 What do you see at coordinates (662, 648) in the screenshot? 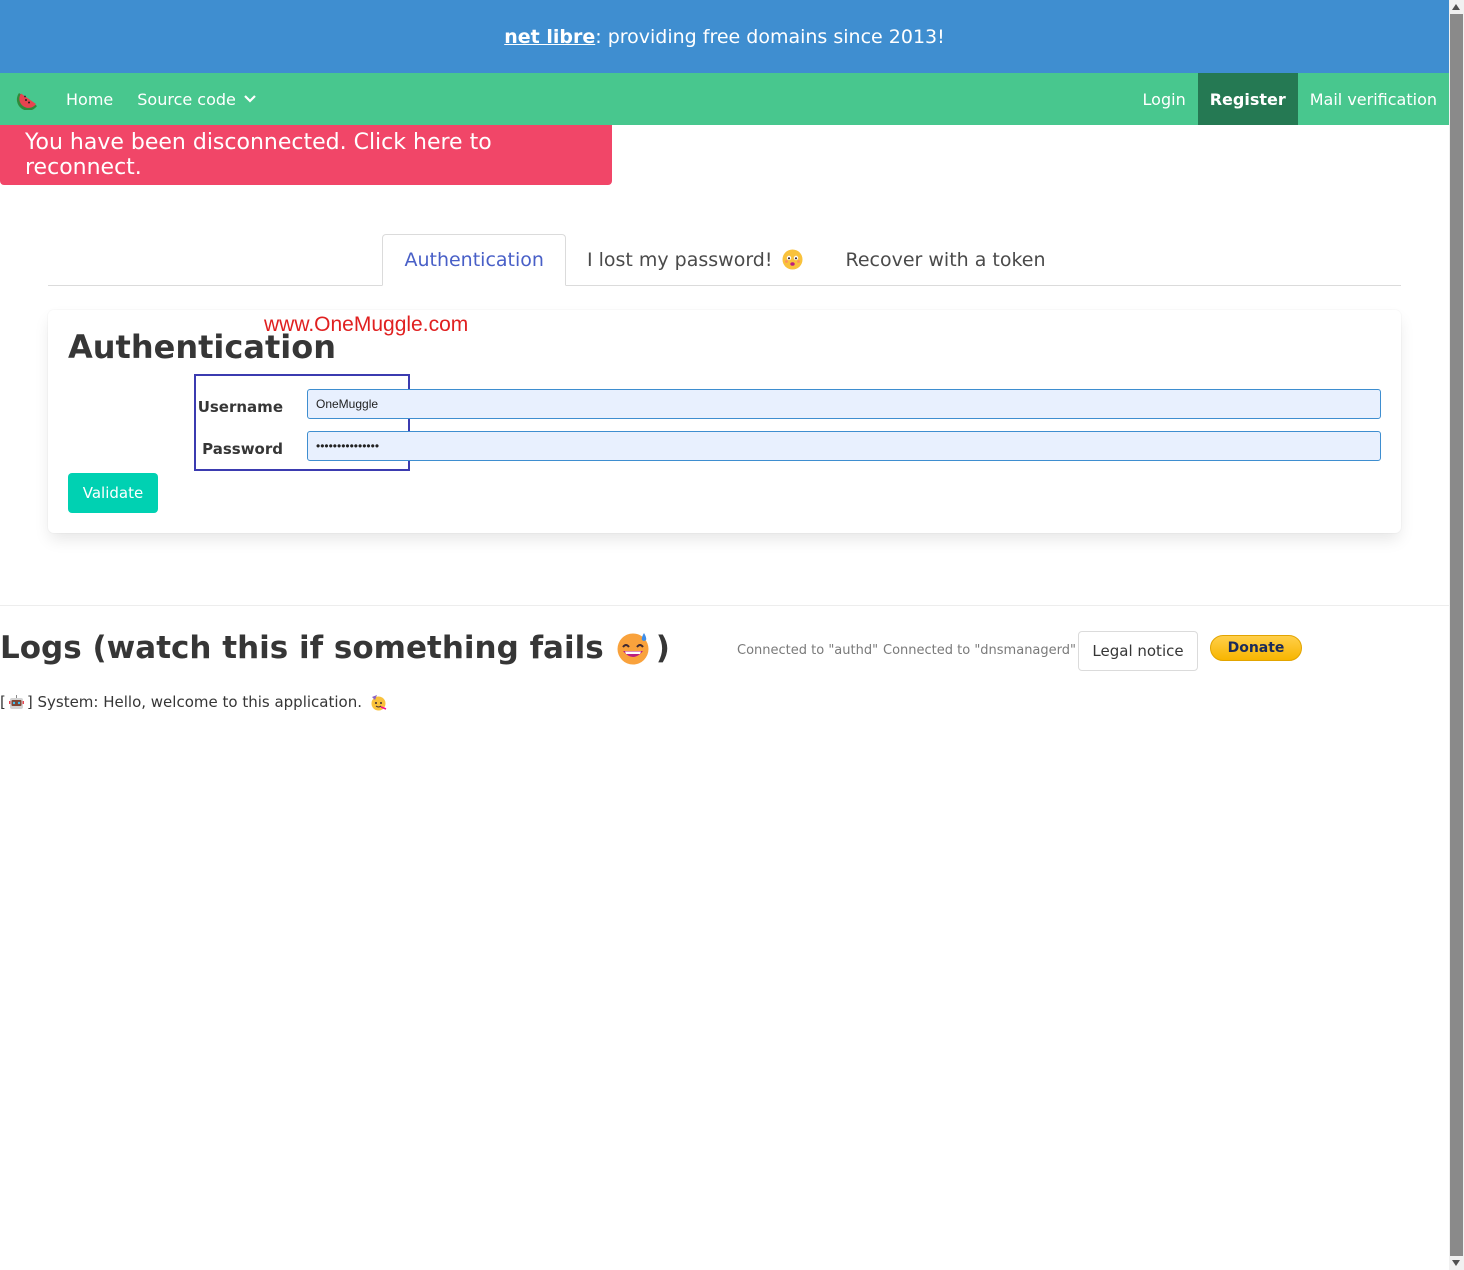
I see `logs-title-end: )` at bounding box center [662, 648].